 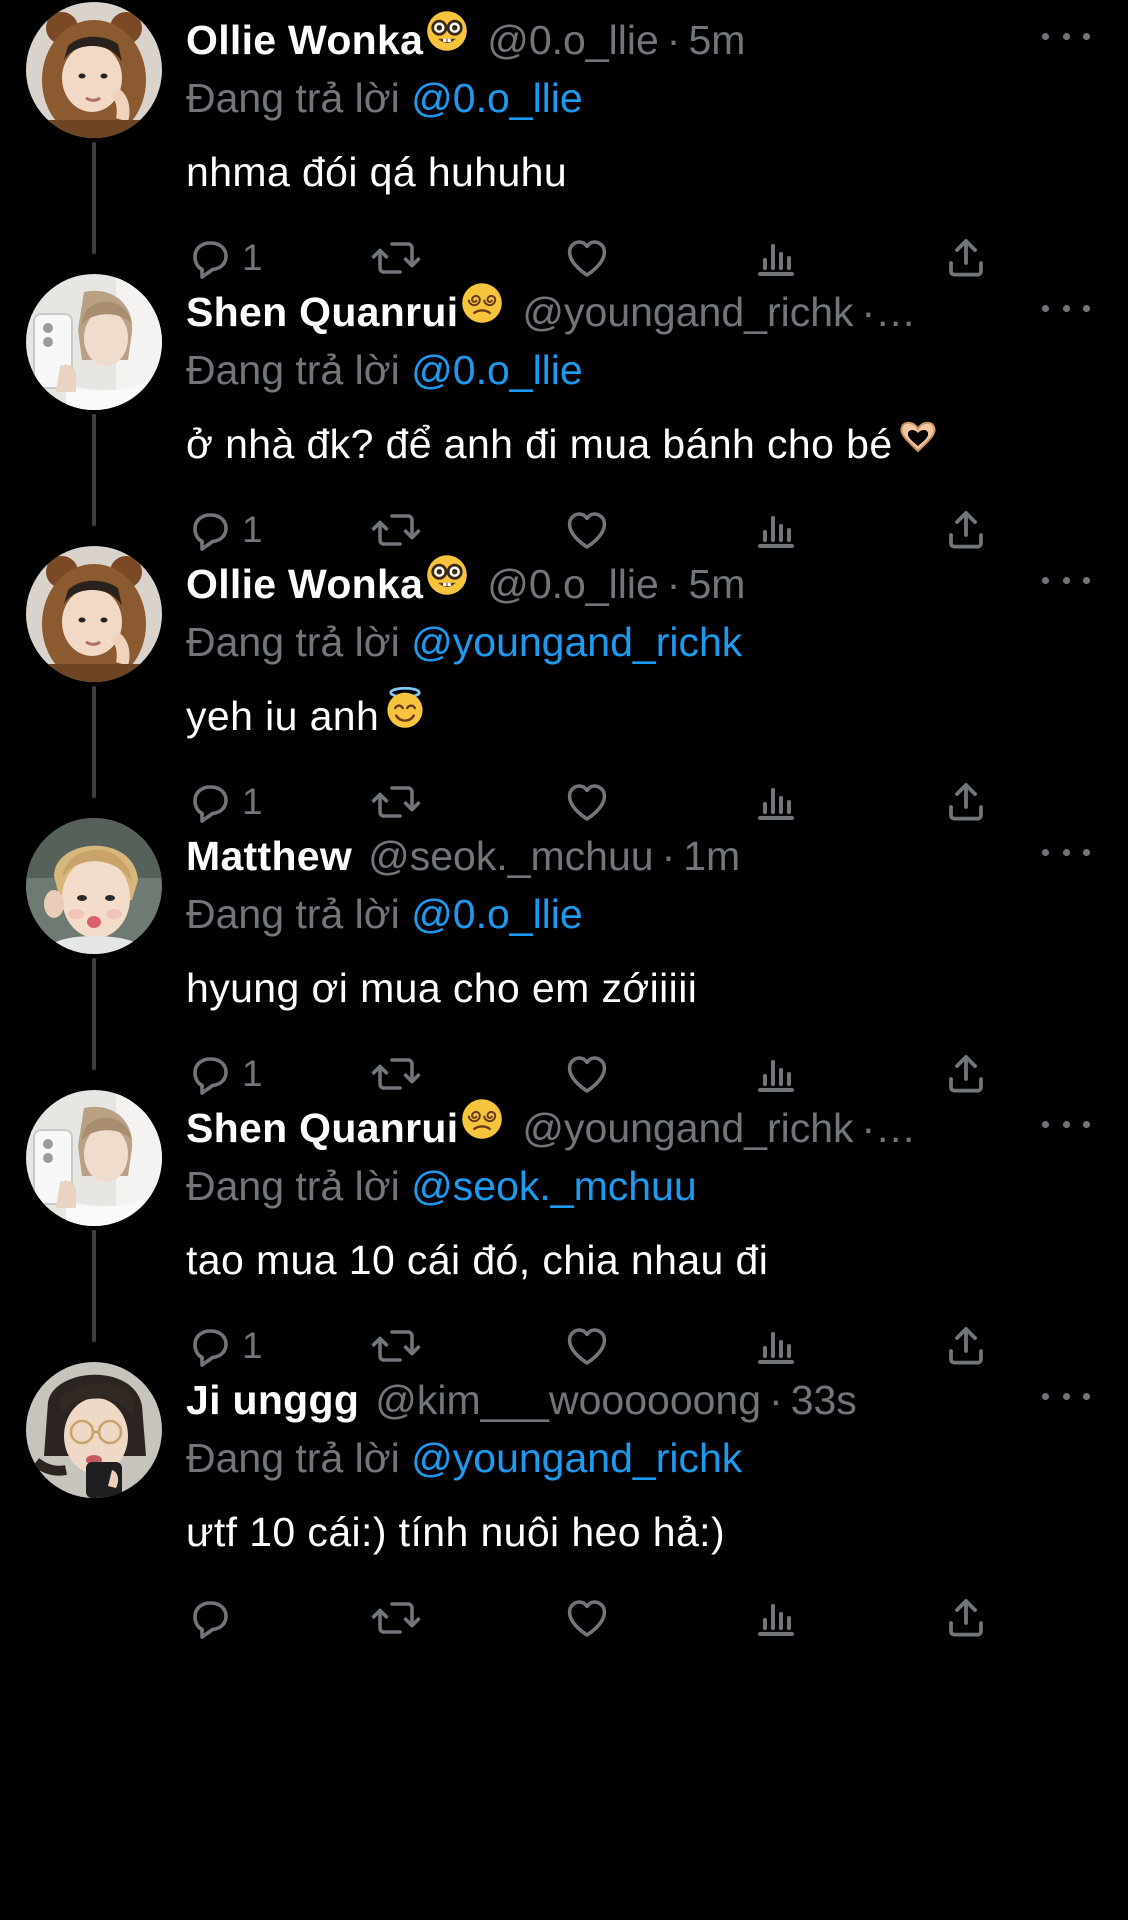 I want to click on like-button, so click(x=587, y=1618).